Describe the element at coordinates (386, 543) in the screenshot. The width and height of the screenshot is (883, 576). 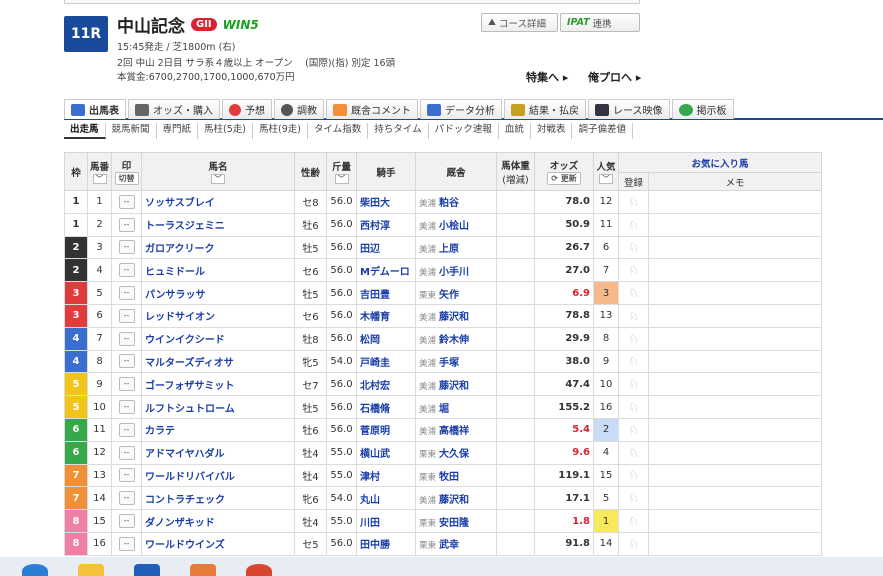
I see `jockey-cell: 田中勝` at that location.